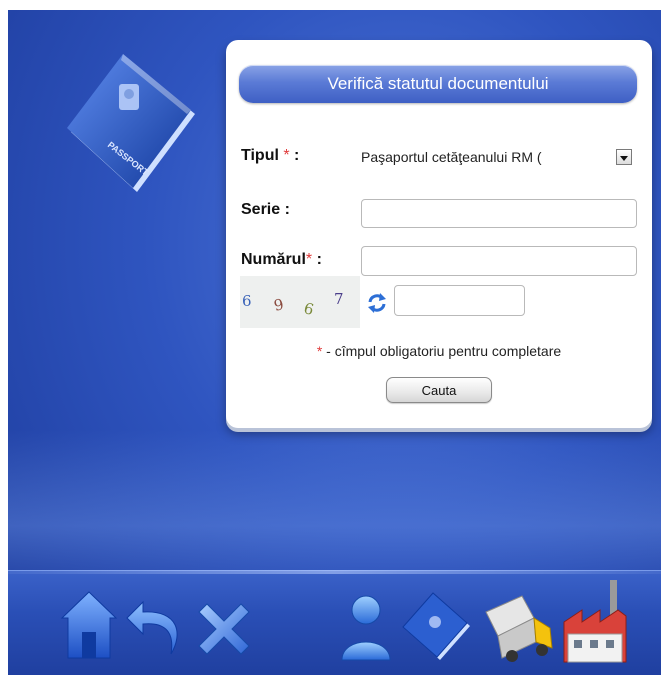 The width and height of the screenshot is (669, 675). Describe the element at coordinates (273, 259) in the screenshot. I see `number-label-text: Numărul` at that location.